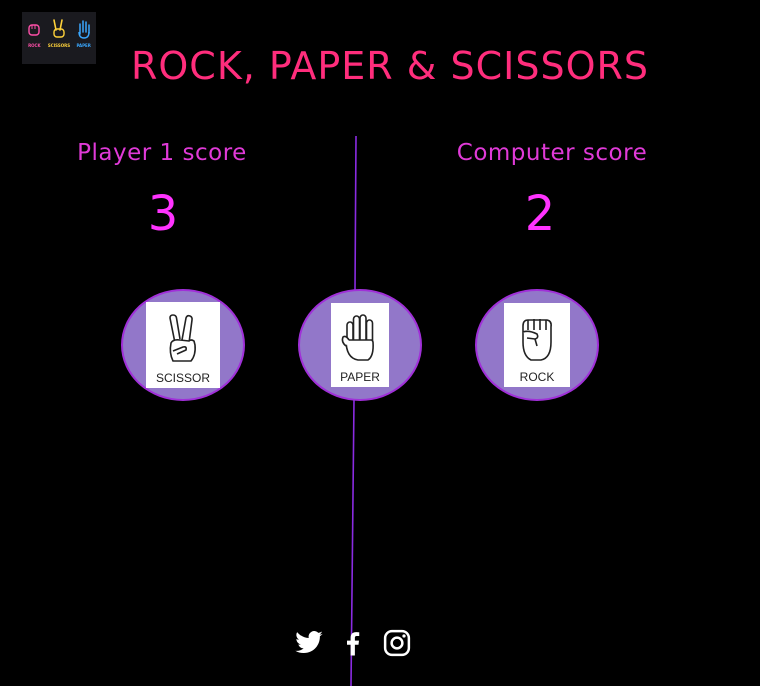 The height and width of the screenshot is (686, 760). Describe the element at coordinates (537, 340) in the screenshot. I see `rock-fist-icon` at that location.